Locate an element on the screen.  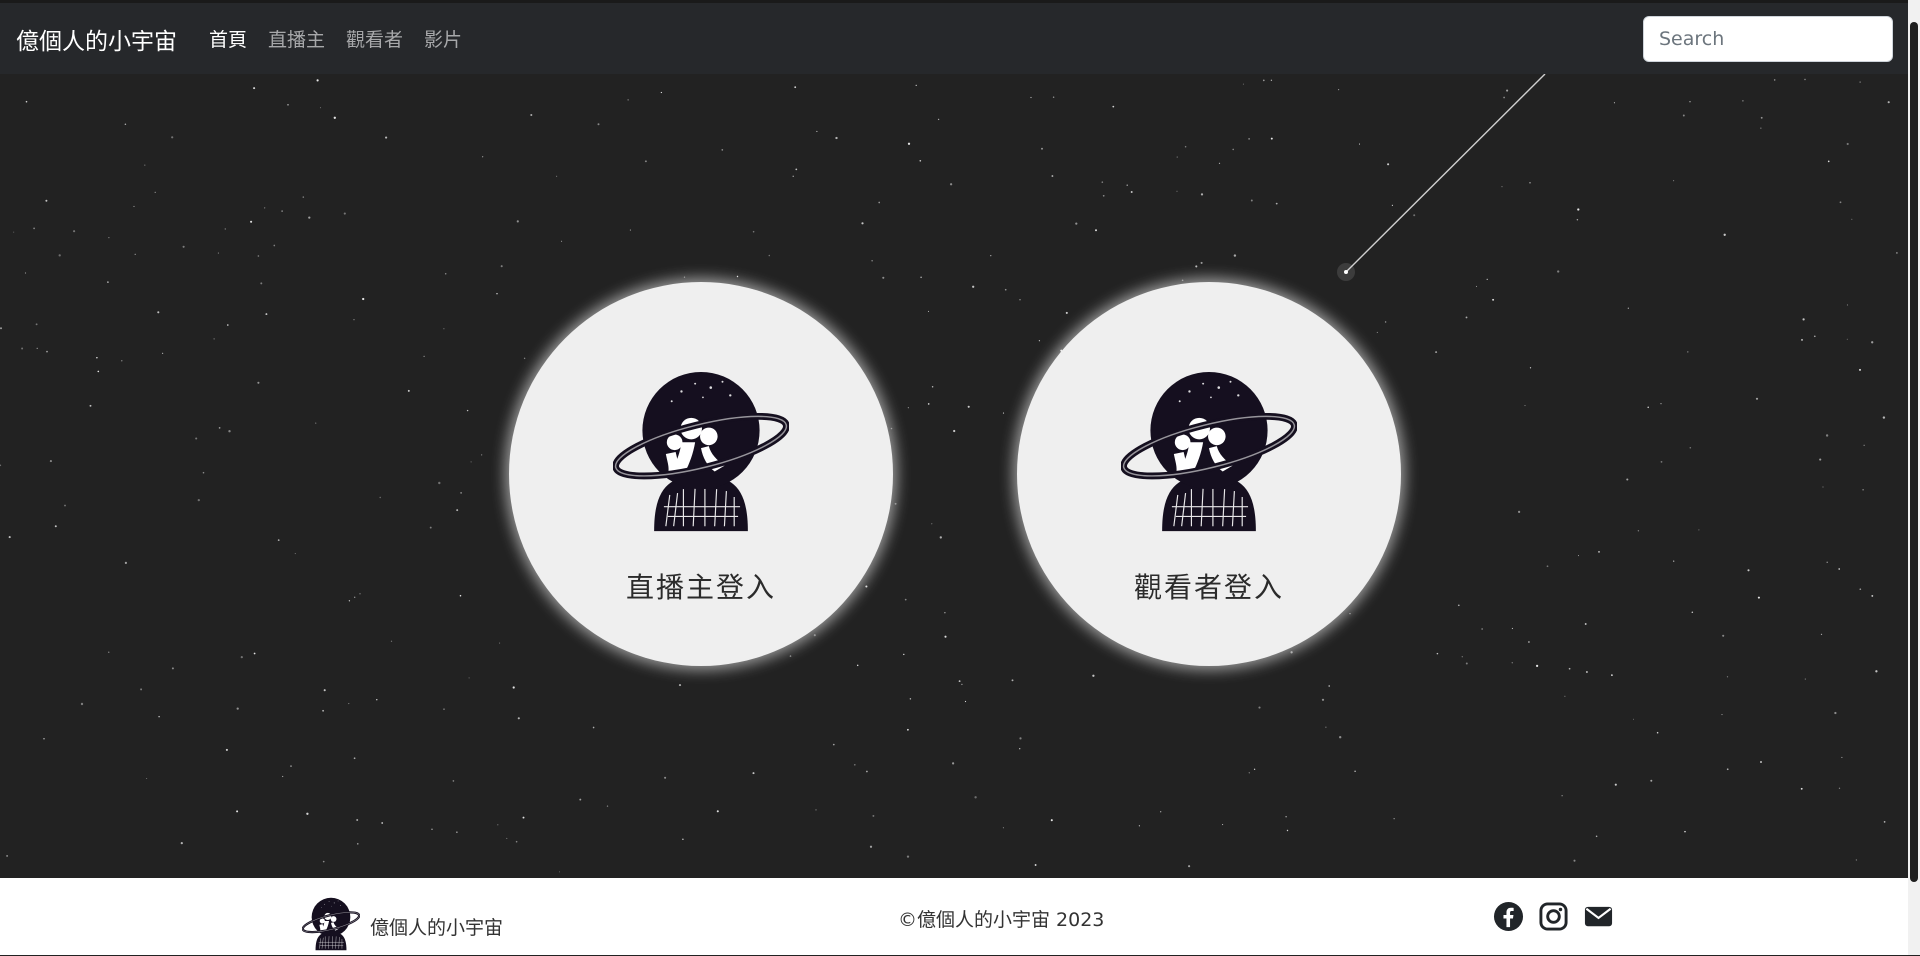
nav-link-home: 首頁 is located at coordinates (228, 38).